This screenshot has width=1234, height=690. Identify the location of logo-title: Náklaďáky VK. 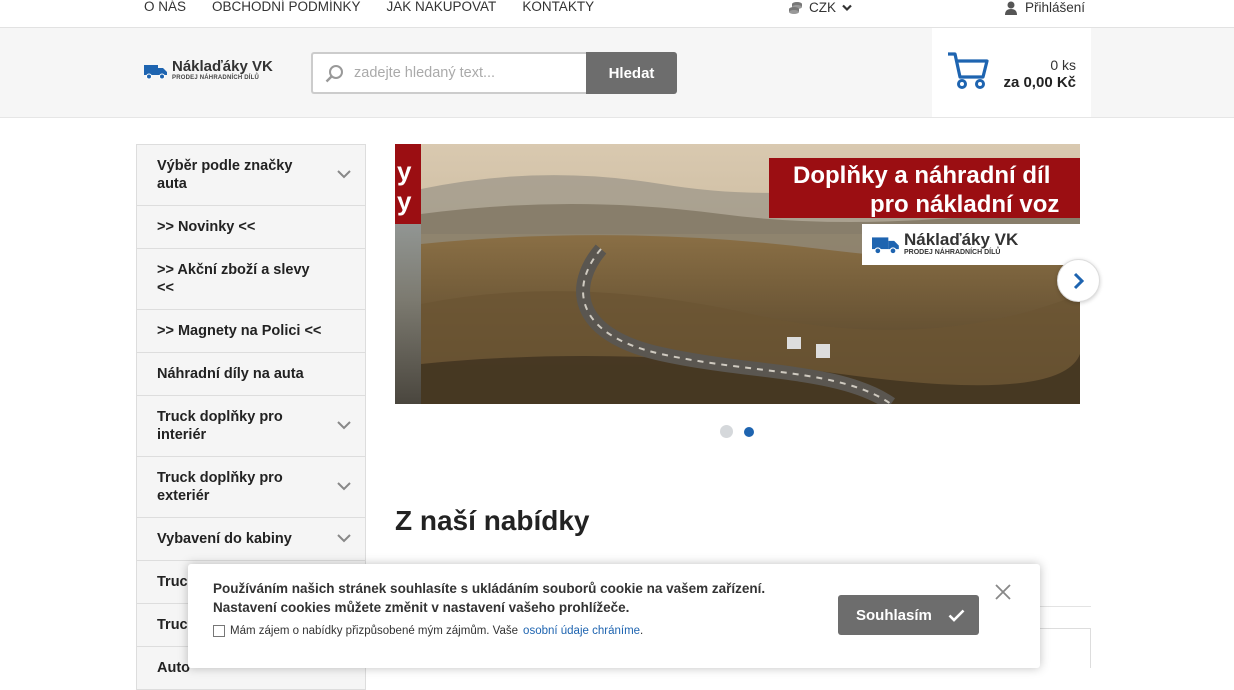
(222, 66).